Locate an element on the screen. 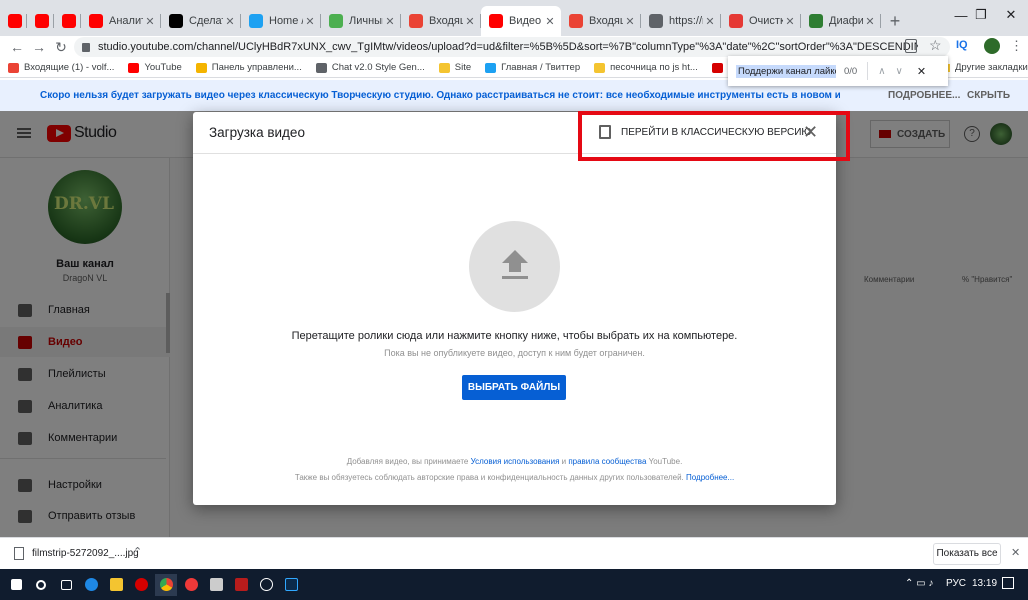 The image size is (1028, 600). tab-title: Личный к is located at coordinates (366, 21).